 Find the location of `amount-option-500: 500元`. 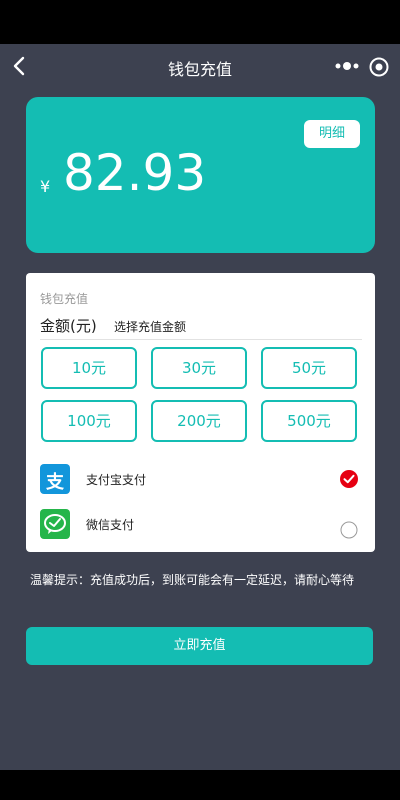

amount-option-500: 500元 is located at coordinates (309, 421).